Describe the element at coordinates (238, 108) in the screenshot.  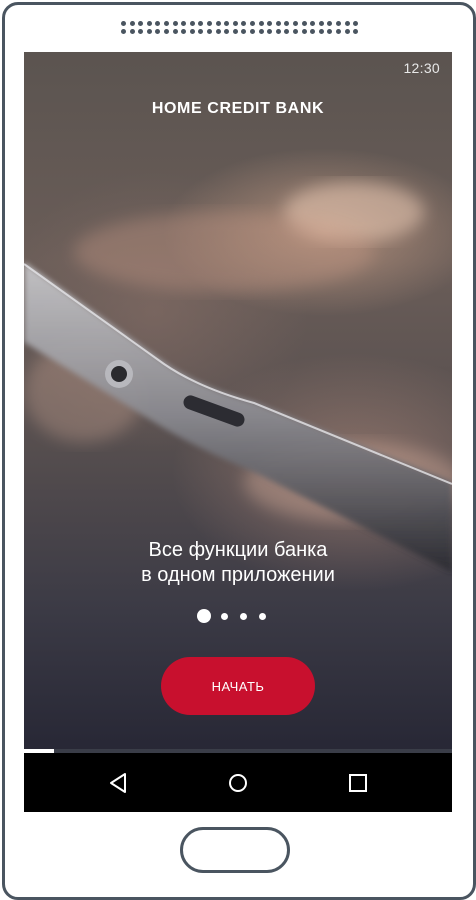
I see `brand-logo: HOME CREDIT BANK` at that location.